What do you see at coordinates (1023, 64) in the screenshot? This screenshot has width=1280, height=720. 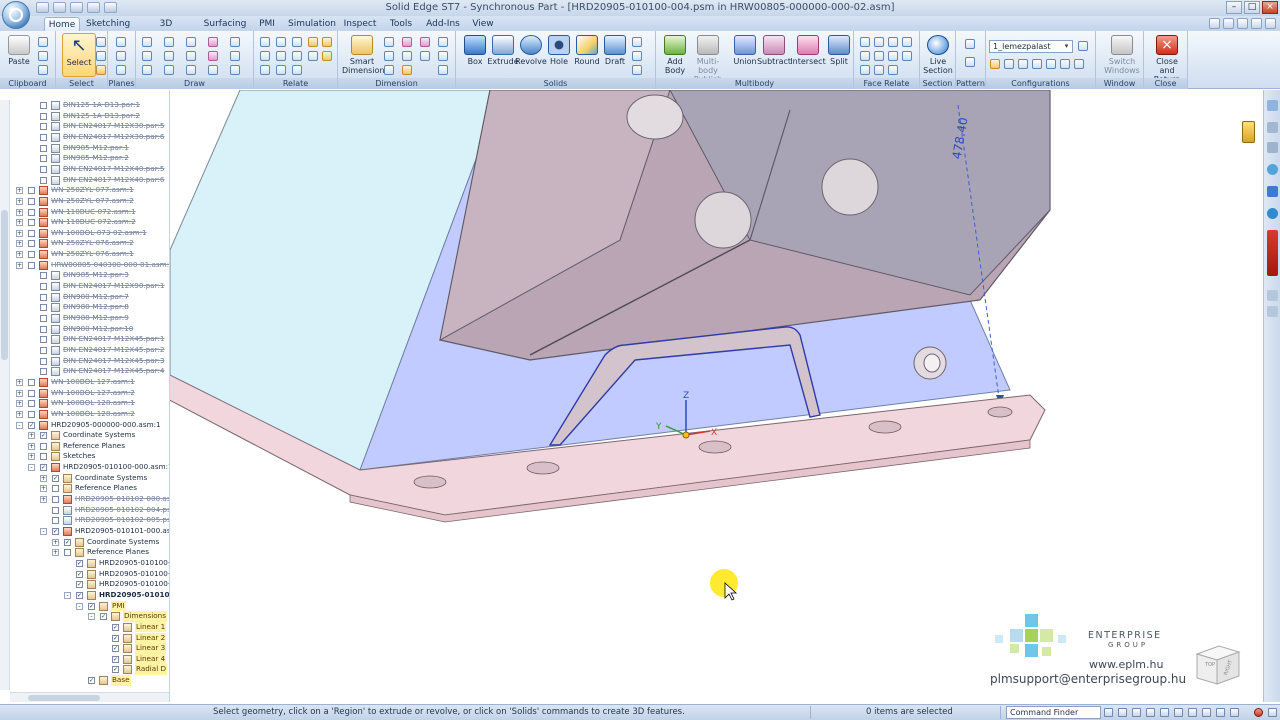 I see `hide-all-icon` at bounding box center [1023, 64].